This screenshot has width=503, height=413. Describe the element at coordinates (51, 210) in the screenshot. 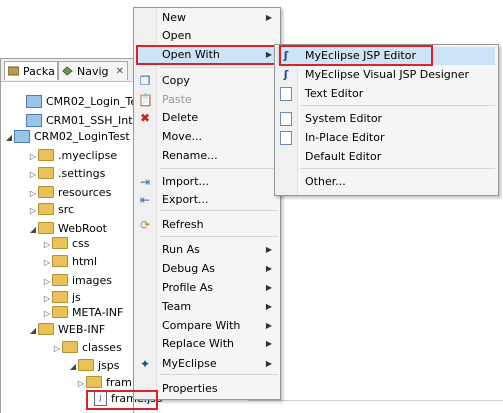

I see `tree-item: ▷ src` at that location.